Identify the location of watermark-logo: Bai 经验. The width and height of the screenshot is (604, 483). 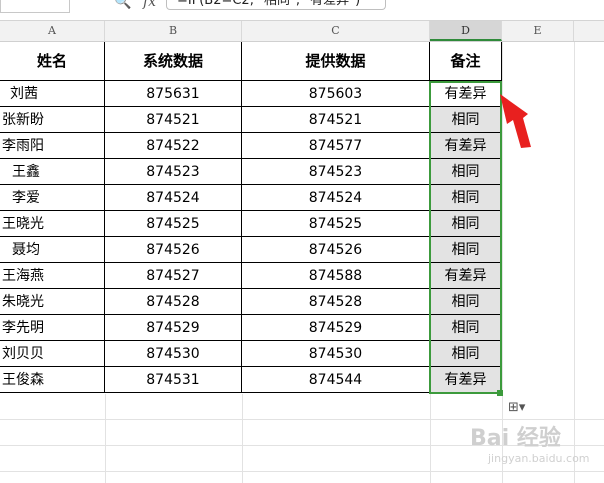
(515, 438).